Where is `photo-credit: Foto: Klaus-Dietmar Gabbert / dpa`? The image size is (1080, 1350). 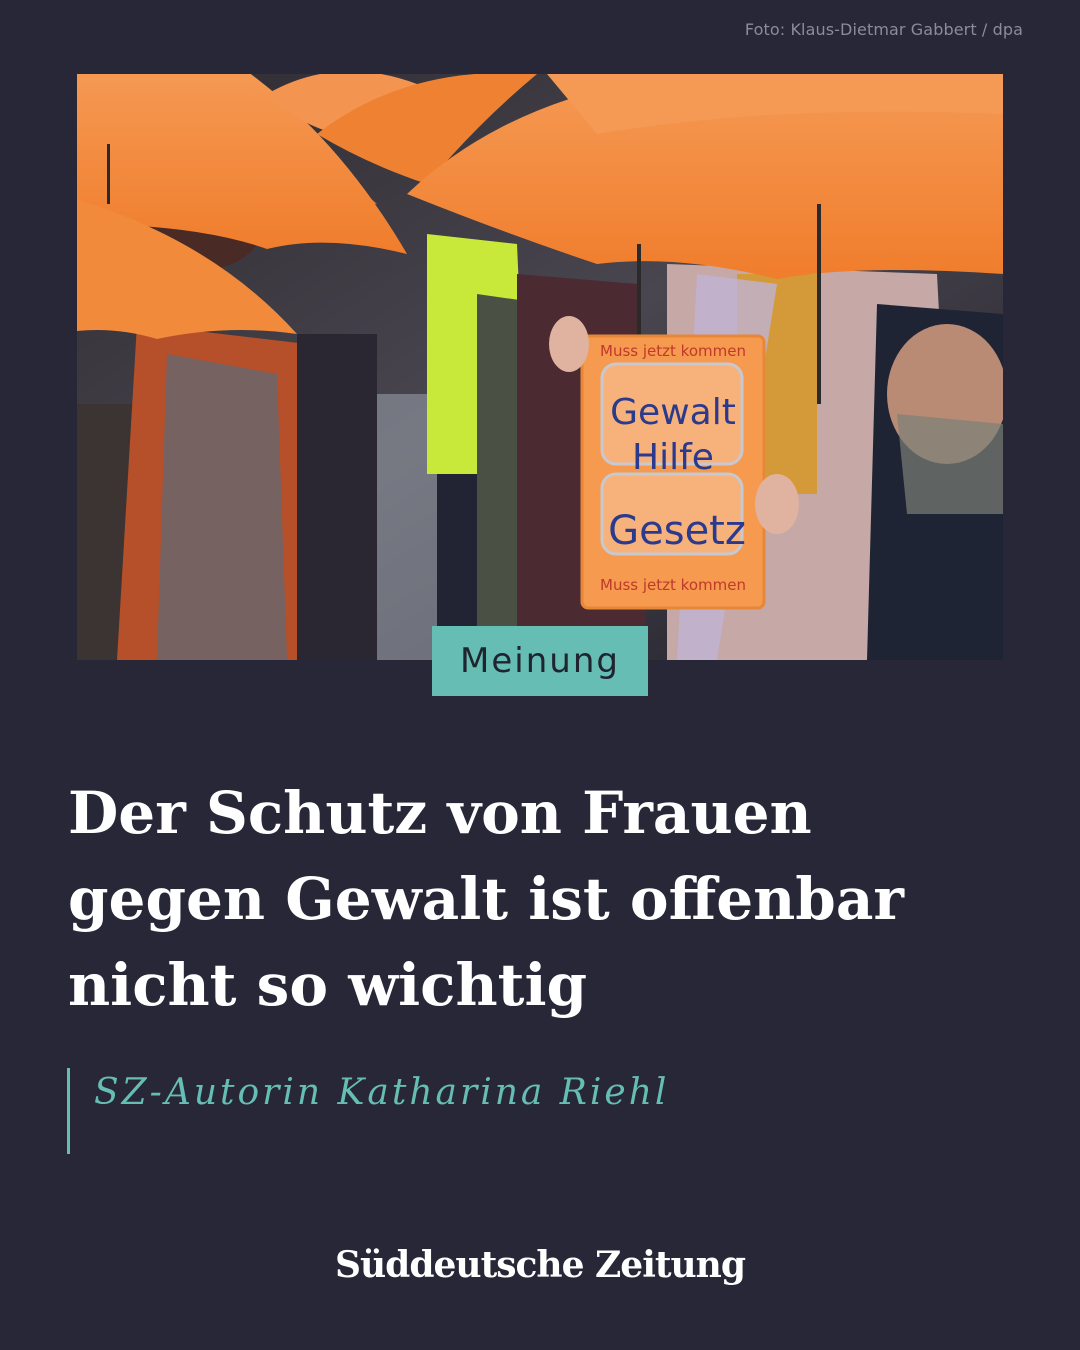 photo-credit: Foto: Klaus-Dietmar Gabbert / dpa is located at coordinates (883, 29).